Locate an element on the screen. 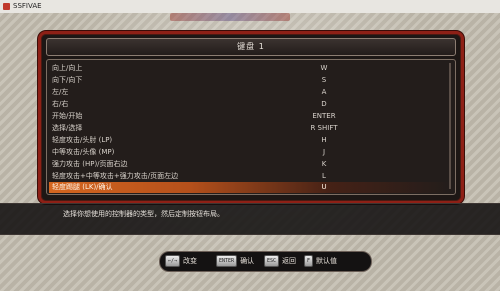  binding-action: 选择/选择 is located at coordinates (67, 128).